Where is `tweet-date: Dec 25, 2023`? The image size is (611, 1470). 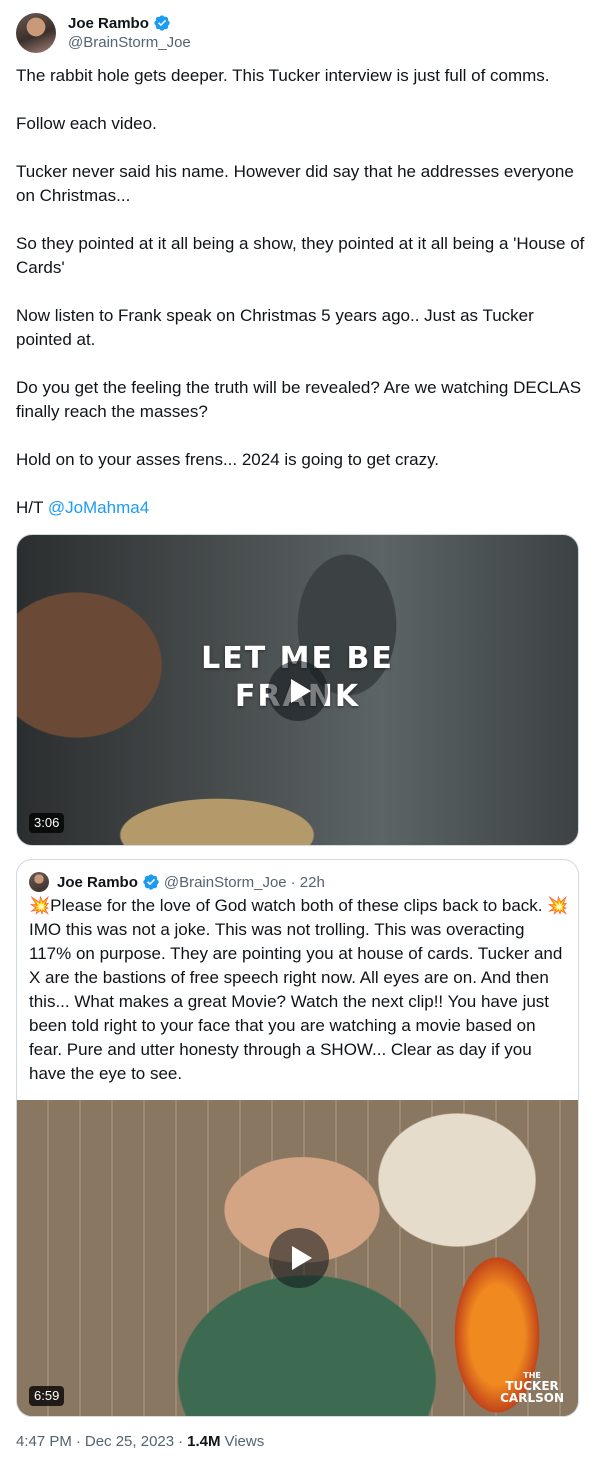
tweet-date: Dec 25, 2023 is located at coordinates (129, 1442).